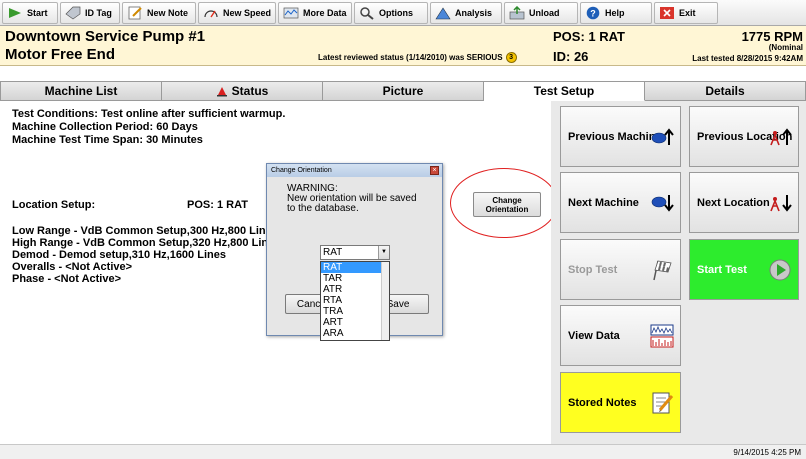 Image resolution: width=806 pixels, height=459 pixels. Describe the element at coordinates (434, 170) in the screenshot. I see `close-icon: ×` at that location.